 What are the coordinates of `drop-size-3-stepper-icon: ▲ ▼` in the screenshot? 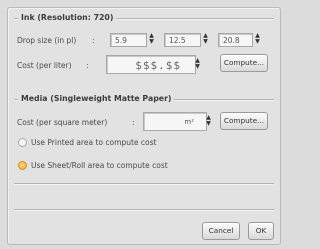 It's located at (257, 39).